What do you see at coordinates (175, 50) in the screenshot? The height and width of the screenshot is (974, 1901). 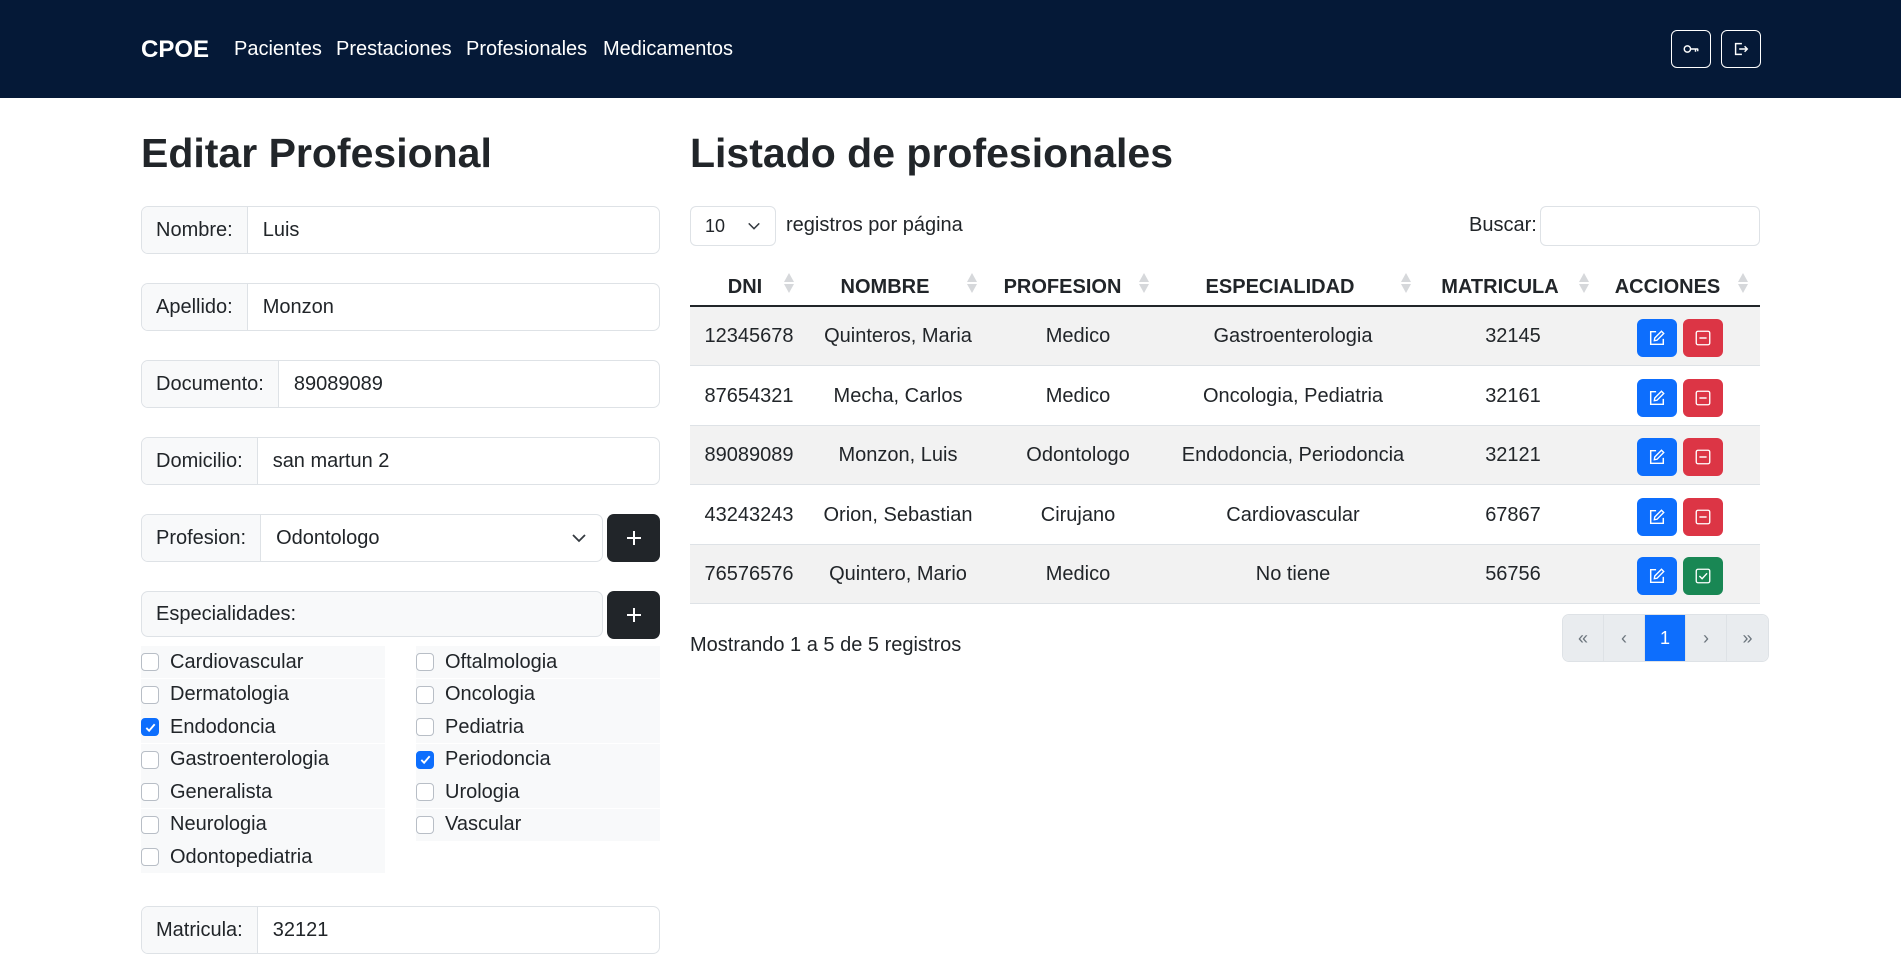 I see `brand-logo: CPOE` at bounding box center [175, 50].